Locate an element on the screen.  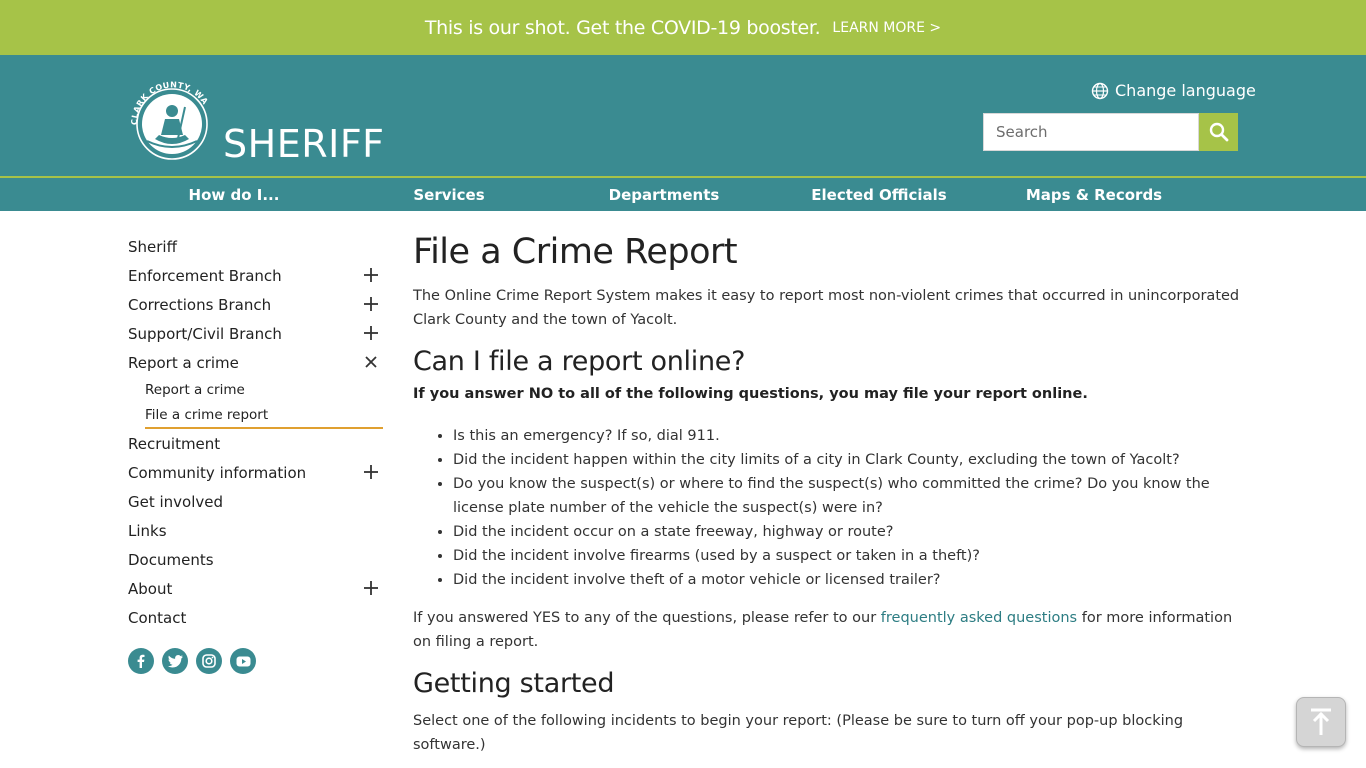
sidebar-subitem-file-a-crime-report: File a crime report is located at coordinates (264, 416).